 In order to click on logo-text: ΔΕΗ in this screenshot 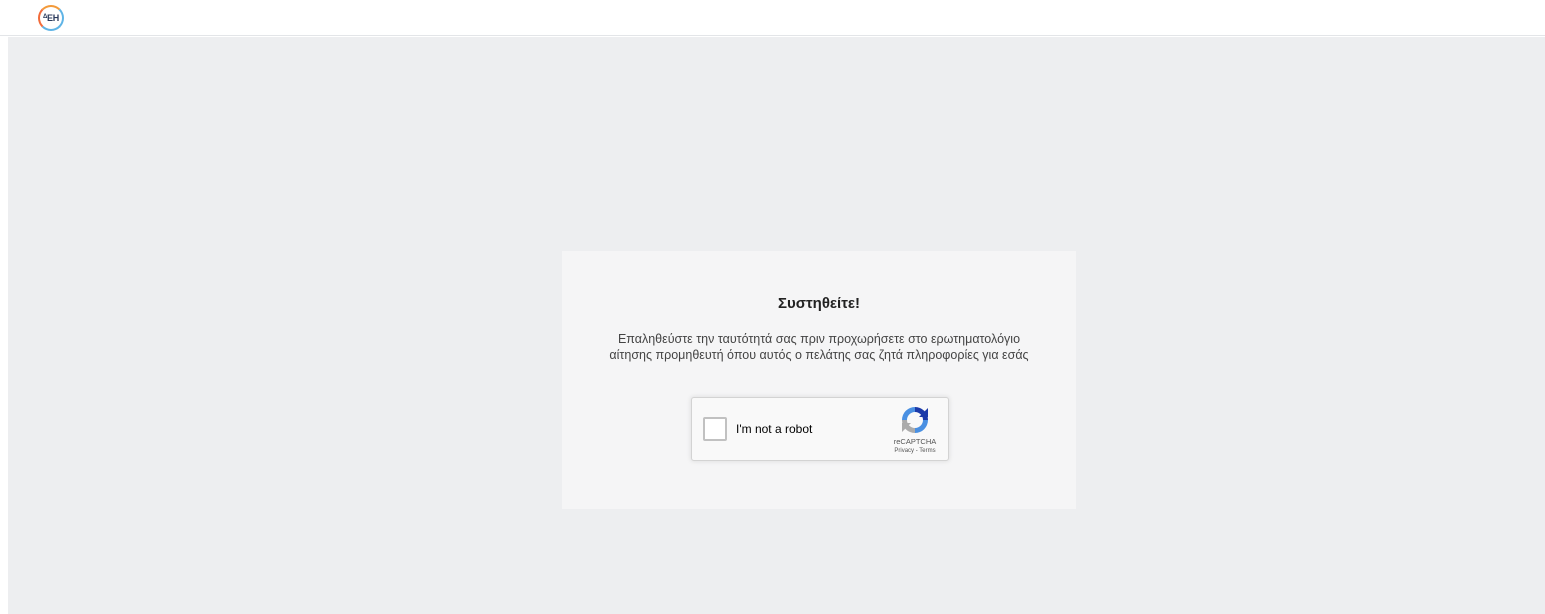, I will do `click(51, 18)`.